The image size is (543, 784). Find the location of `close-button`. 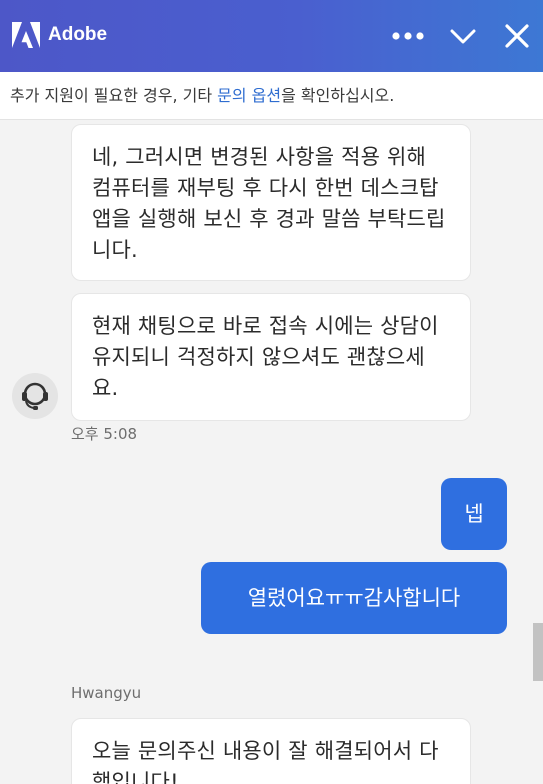

close-button is located at coordinates (517, 36).